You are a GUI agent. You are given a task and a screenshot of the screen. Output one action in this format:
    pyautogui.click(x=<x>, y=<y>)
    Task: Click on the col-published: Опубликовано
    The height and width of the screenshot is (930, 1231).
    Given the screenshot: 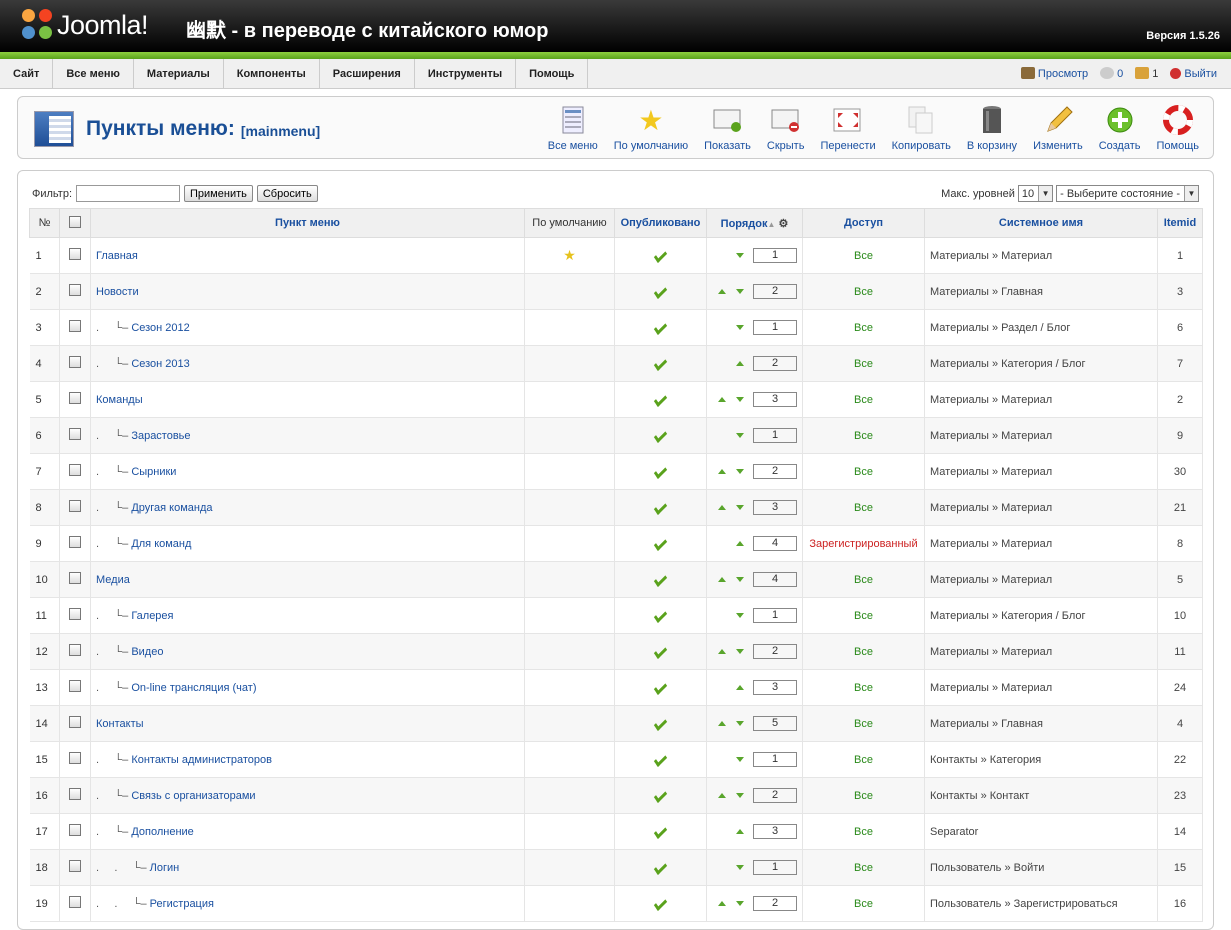 What is the action you would take?
    pyautogui.click(x=660, y=223)
    